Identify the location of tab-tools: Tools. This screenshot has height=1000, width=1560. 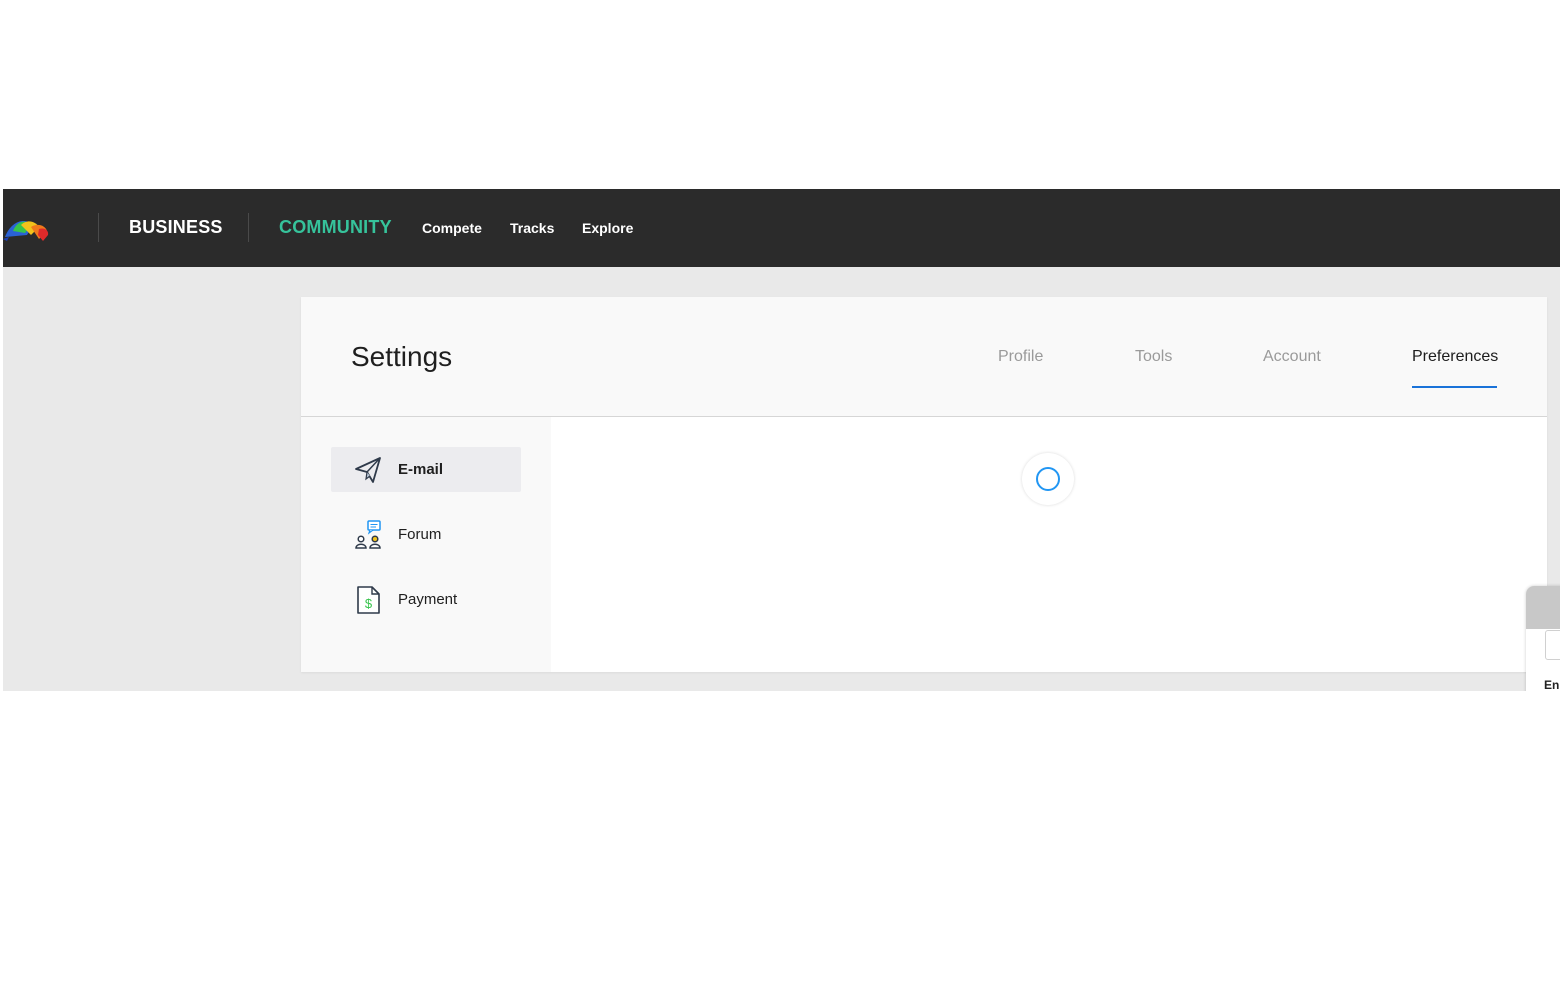
(1153, 357).